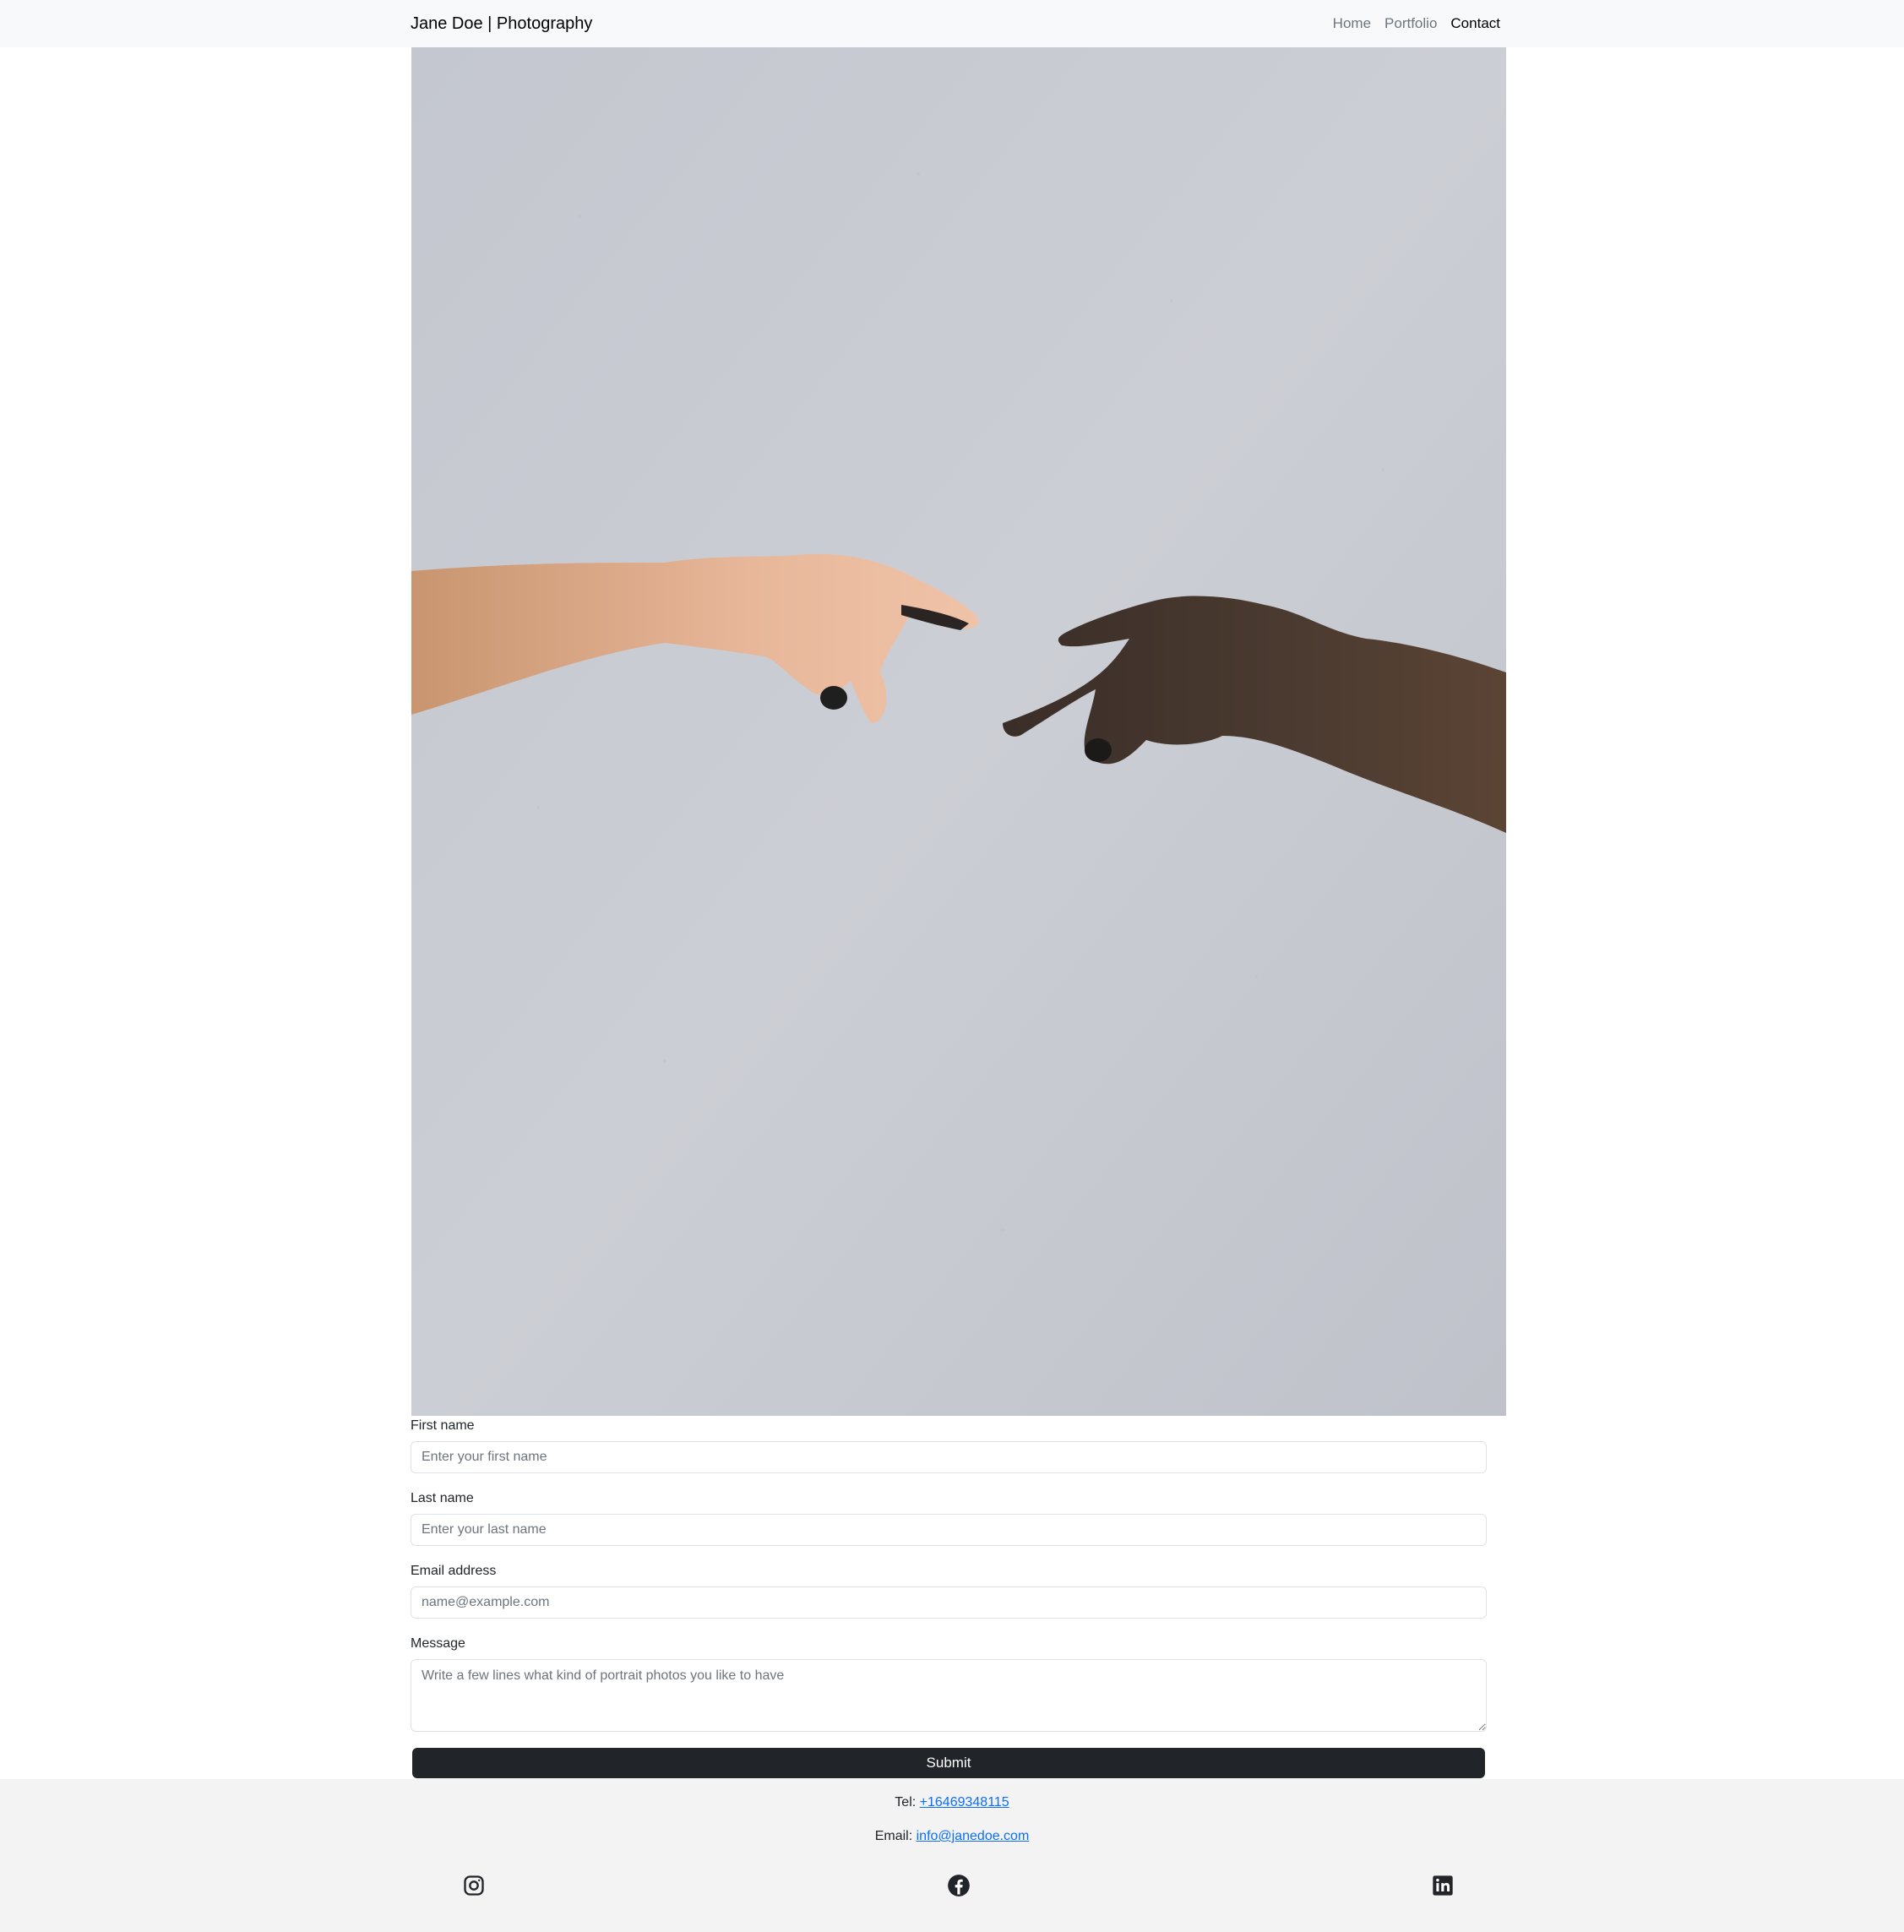  Describe the element at coordinates (442, 1498) in the screenshot. I see `last-name-label: Last name` at that location.